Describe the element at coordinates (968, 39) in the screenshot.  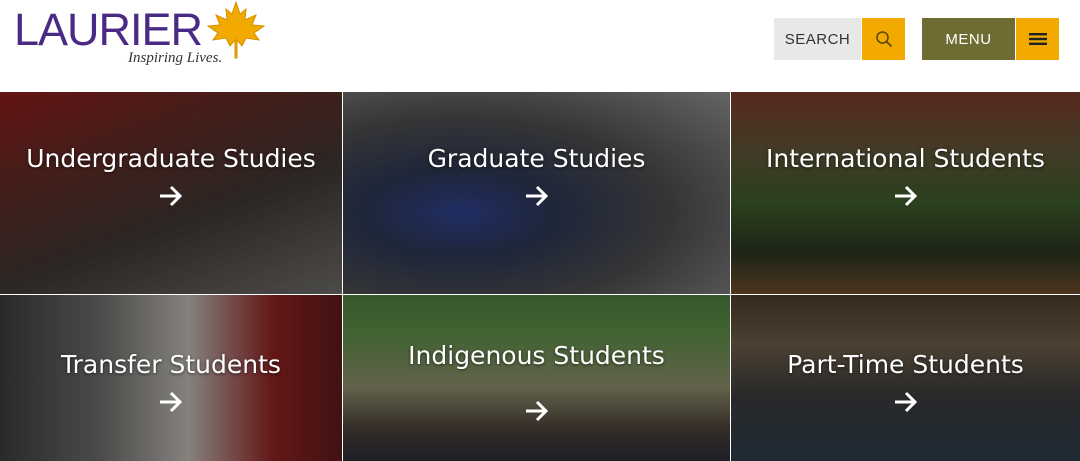
I see `menu-button: MENU` at that location.